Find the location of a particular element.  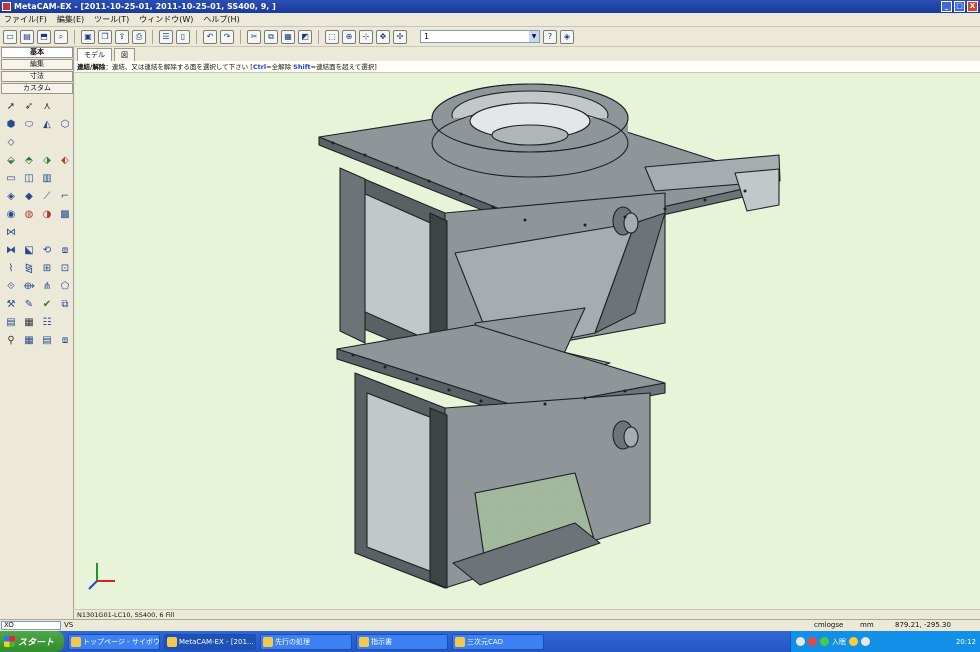

measure-icon: ⟐ is located at coordinates (11, 286).